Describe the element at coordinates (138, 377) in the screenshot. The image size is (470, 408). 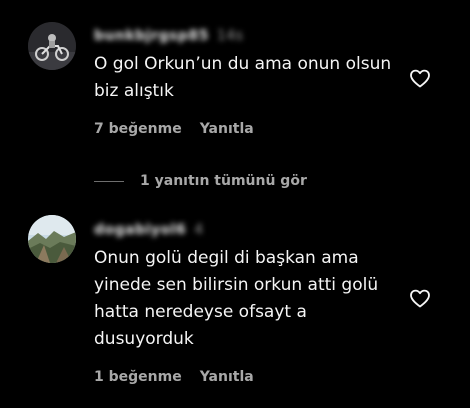
I see `likes-count: 1 beğenme` at that location.